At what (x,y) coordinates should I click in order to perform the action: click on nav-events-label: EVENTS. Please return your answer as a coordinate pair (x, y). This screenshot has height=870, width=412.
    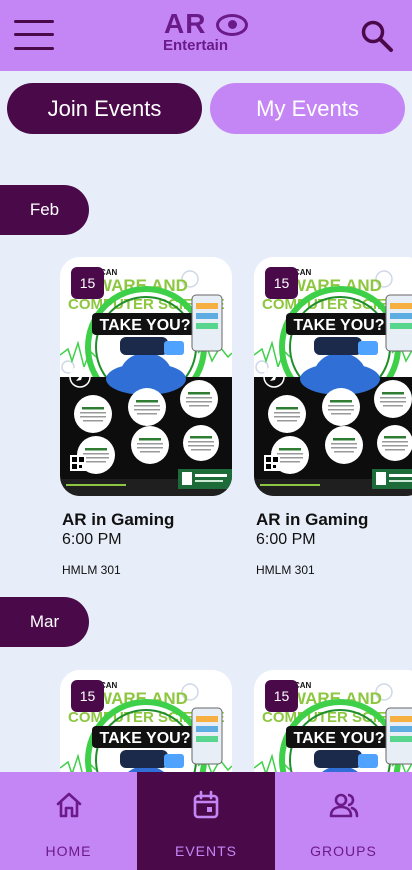
    Looking at the image, I should click on (205, 851).